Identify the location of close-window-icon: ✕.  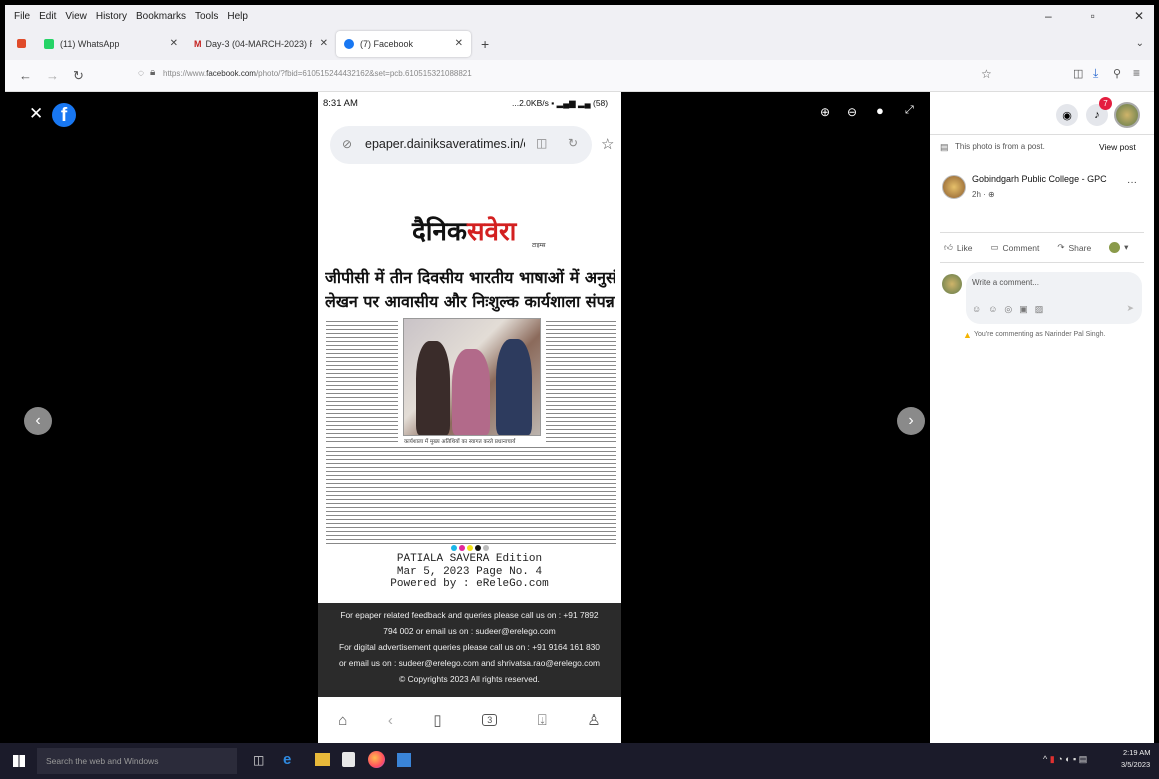
(1139, 16).